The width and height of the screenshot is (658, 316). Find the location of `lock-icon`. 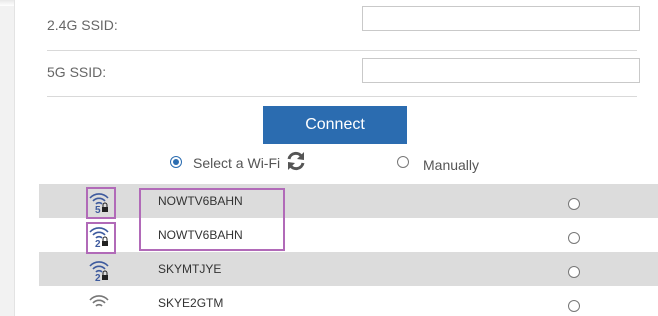

lock-icon is located at coordinates (105, 277).